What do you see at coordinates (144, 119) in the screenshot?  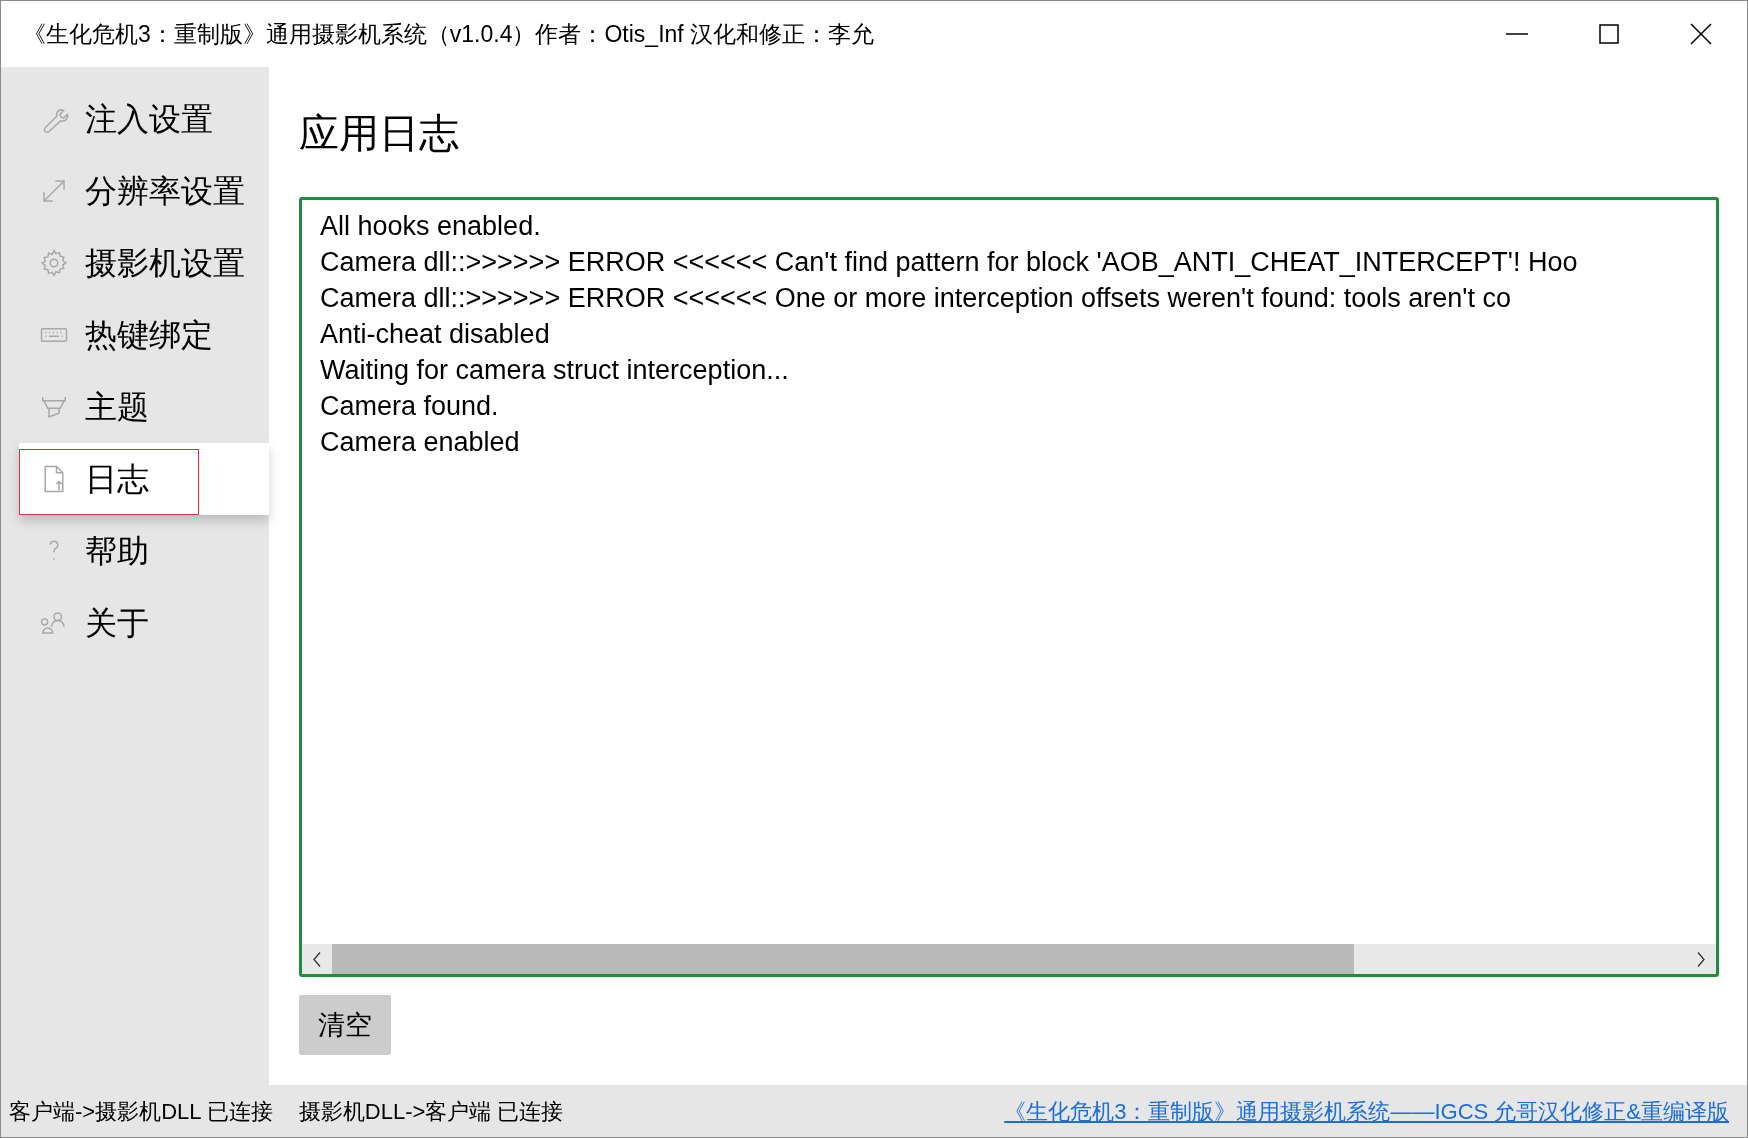 I see `sidebar-item: 注入设置` at bounding box center [144, 119].